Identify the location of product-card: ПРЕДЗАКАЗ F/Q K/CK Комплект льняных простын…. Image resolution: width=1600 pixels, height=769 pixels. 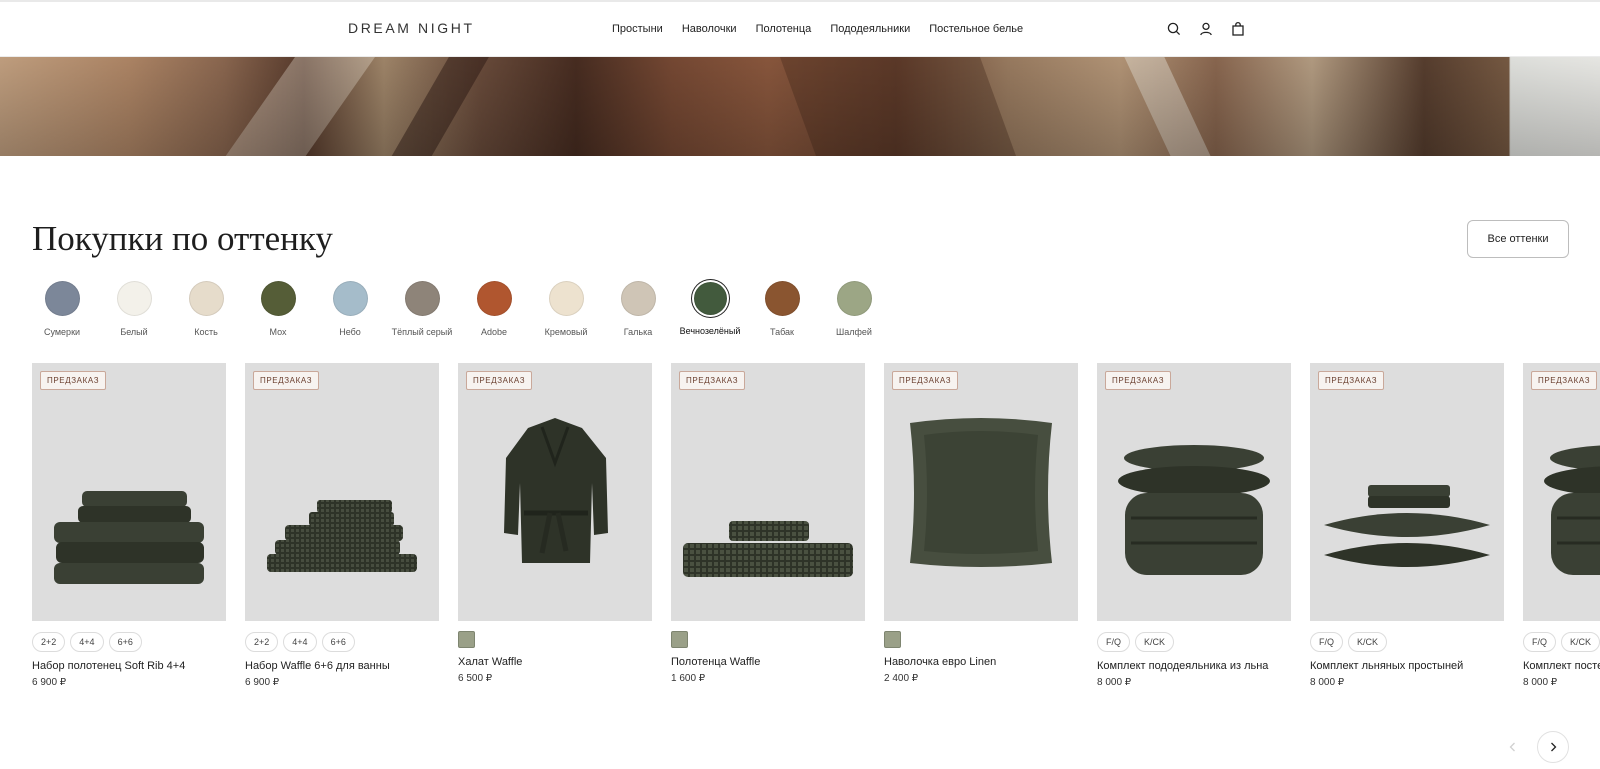
(1407, 525).